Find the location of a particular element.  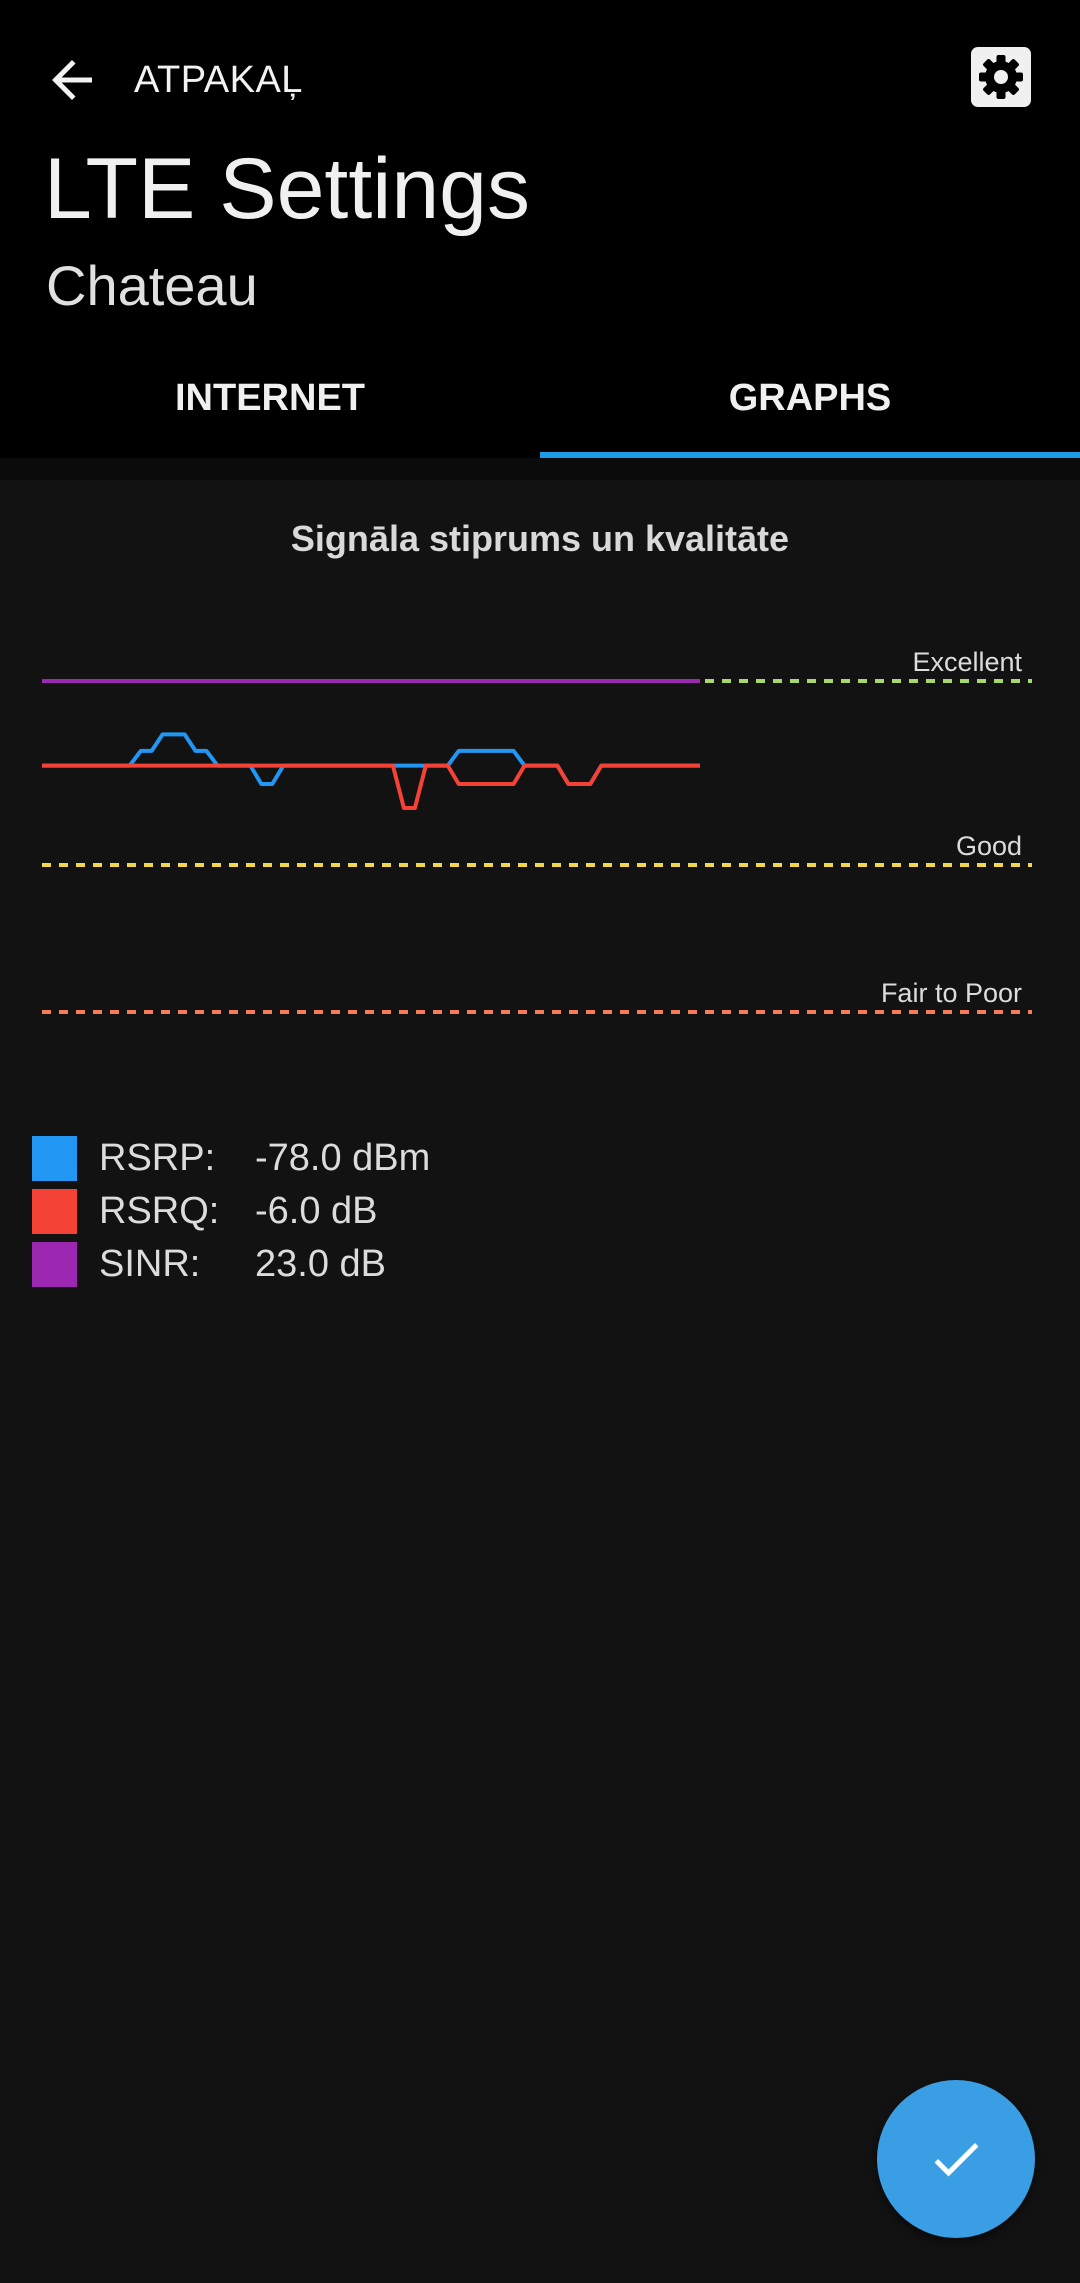

legend-label: SINR: is located at coordinates (150, 1264).